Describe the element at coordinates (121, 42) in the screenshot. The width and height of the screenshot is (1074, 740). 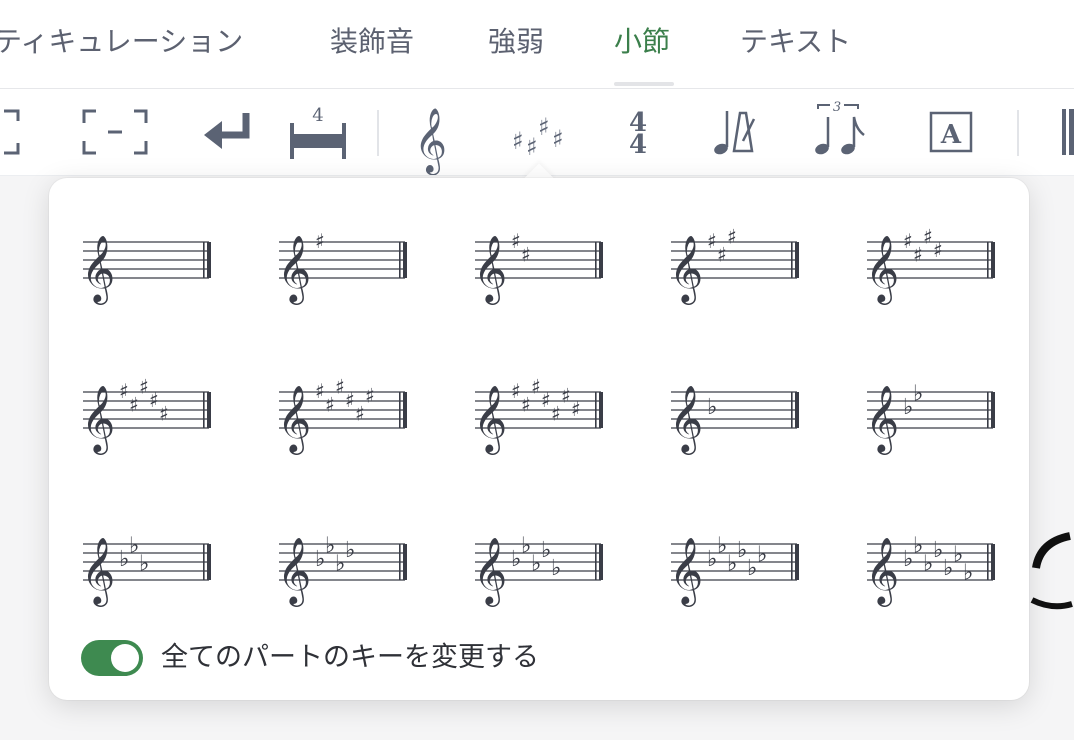
I see `tab-articulation: ティキュレーション` at that location.